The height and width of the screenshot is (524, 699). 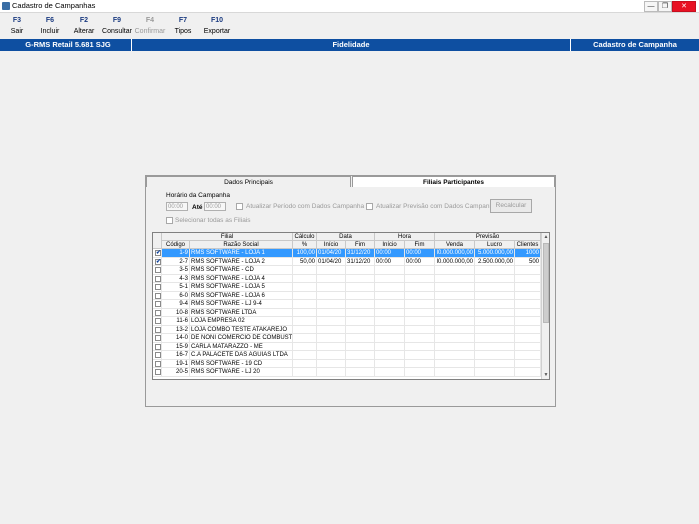 I want to click on atualizar-periodo-checkbox, so click(x=239, y=206).